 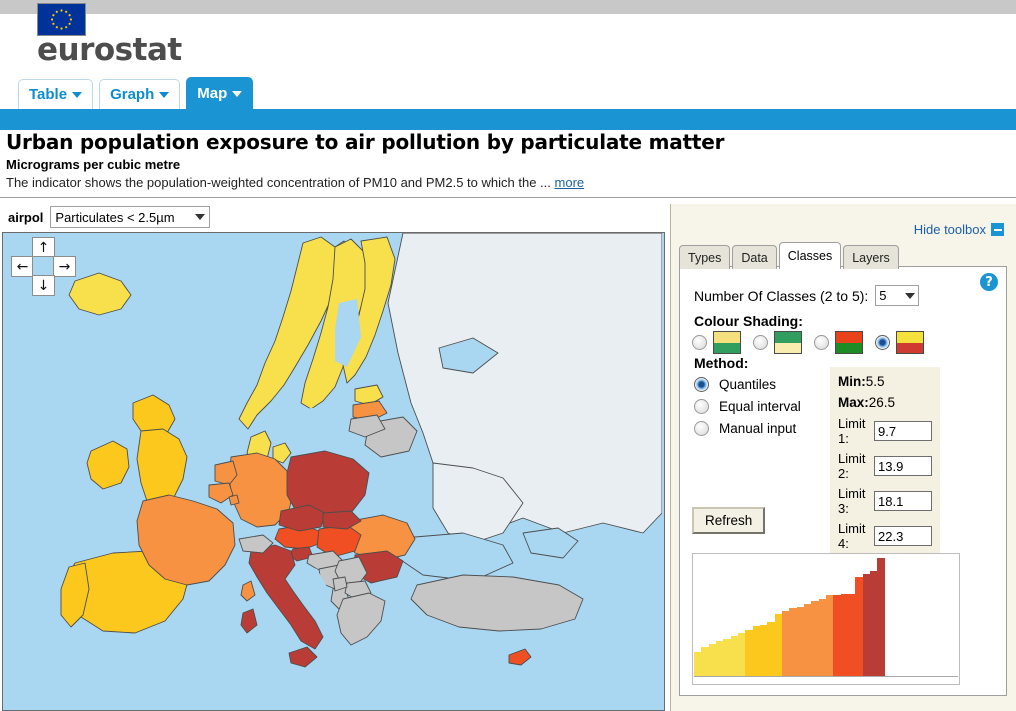 What do you see at coordinates (853, 402) in the screenshot?
I see `max-label: Max:` at bounding box center [853, 402].